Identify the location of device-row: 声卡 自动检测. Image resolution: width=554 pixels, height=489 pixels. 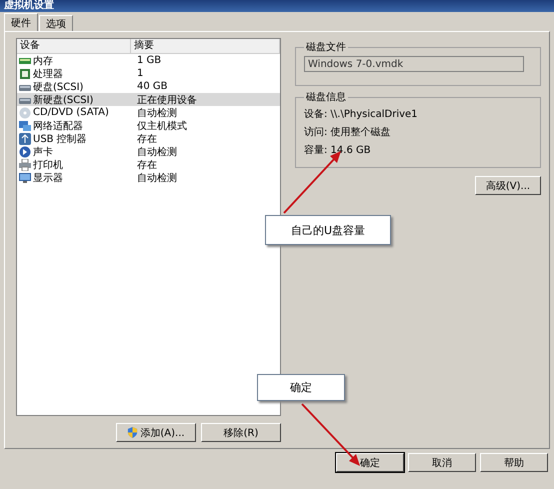
(148, 151).